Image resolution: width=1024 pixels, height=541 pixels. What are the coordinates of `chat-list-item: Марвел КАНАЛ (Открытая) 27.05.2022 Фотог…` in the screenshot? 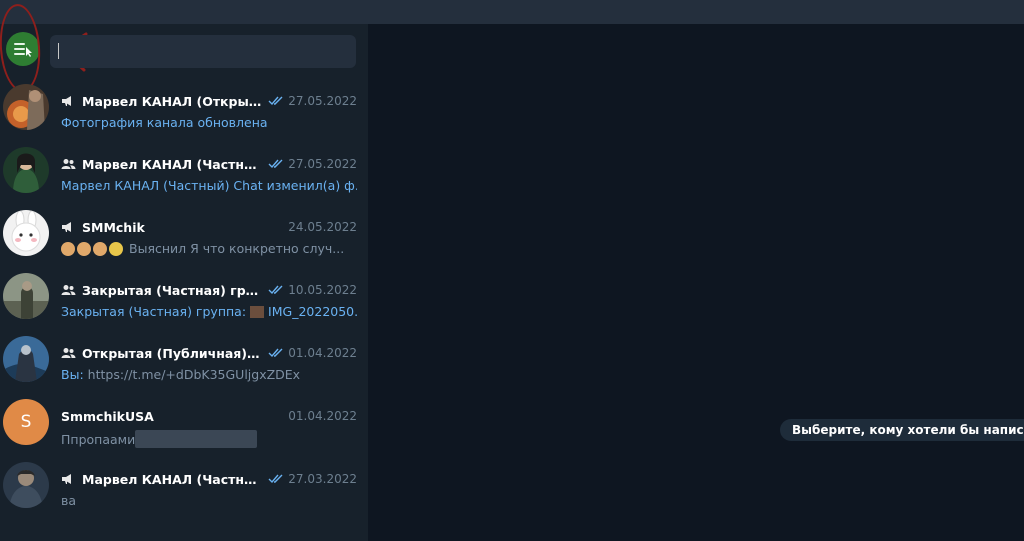 It's located at (184, 109).